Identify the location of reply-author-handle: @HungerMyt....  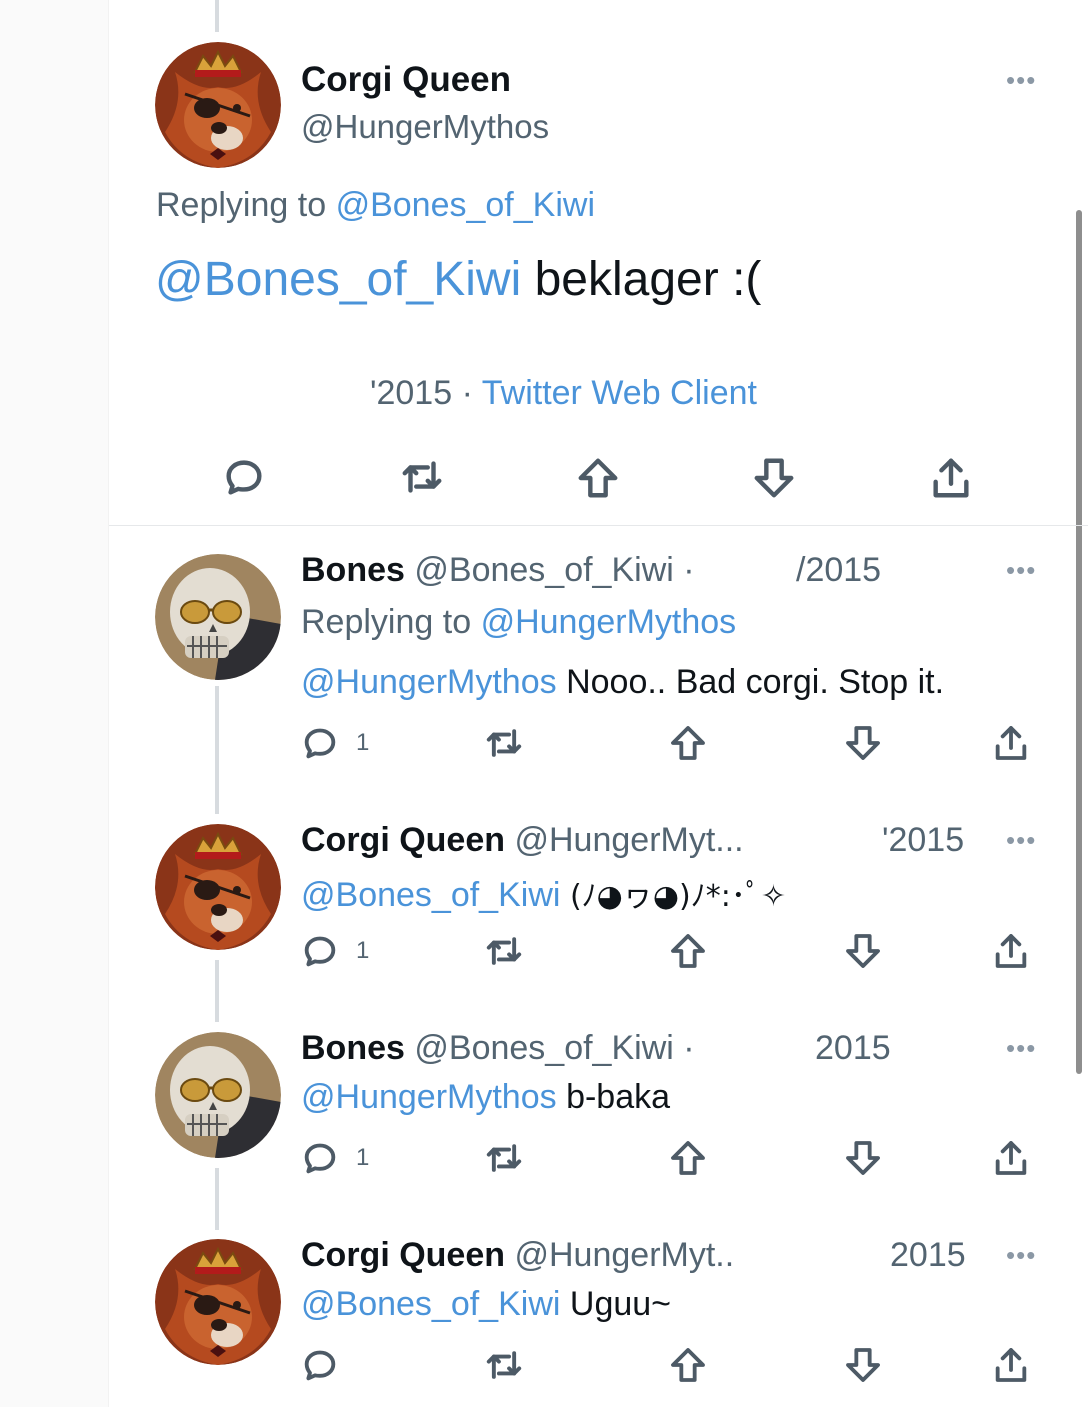
(628, 840).